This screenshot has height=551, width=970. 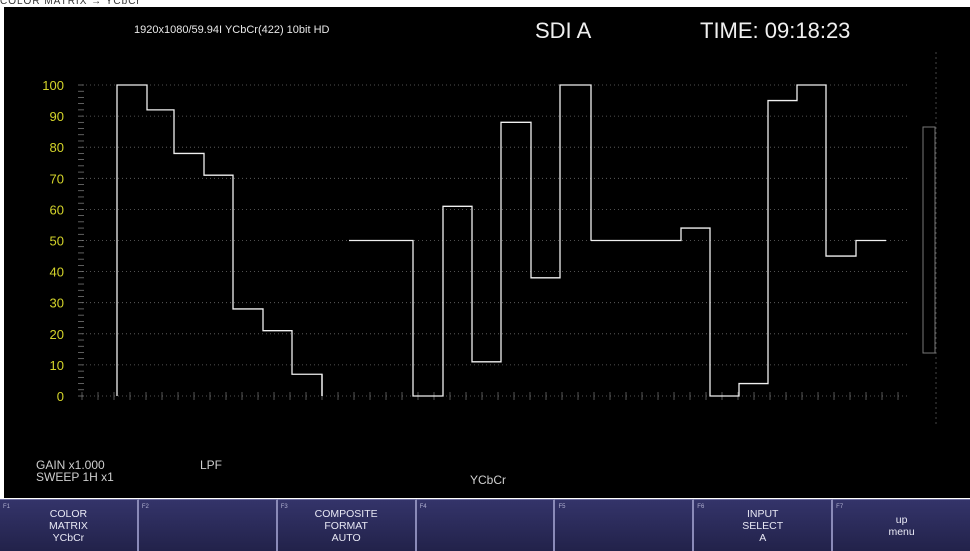 I want to click on f4-button: F4, so click(x=486, y=525).